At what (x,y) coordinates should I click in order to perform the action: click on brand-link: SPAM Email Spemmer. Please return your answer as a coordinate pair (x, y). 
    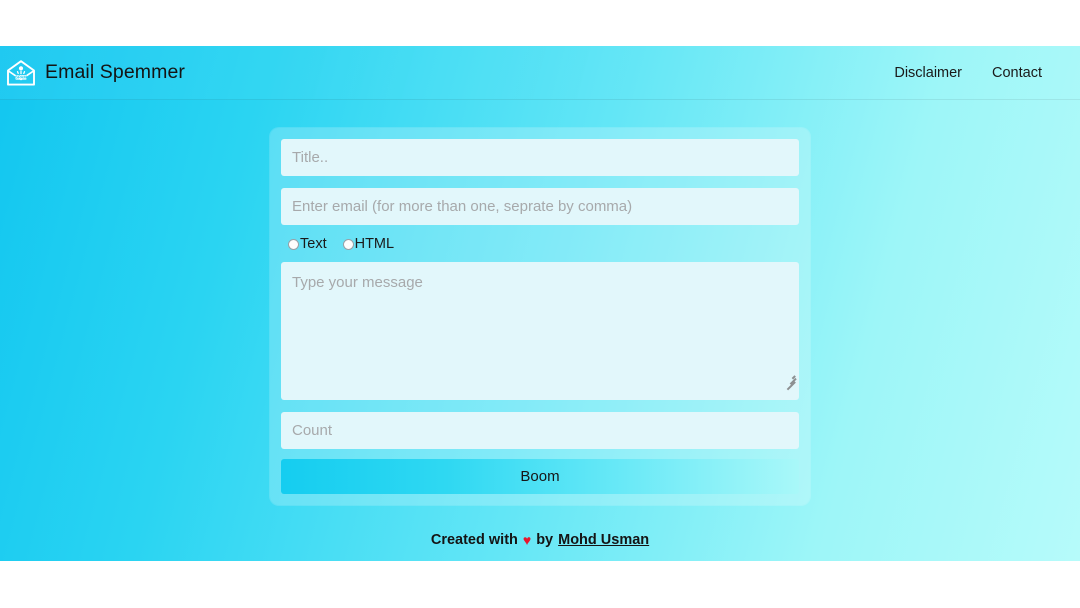
    Looking at the image, I should click on (95, 73).